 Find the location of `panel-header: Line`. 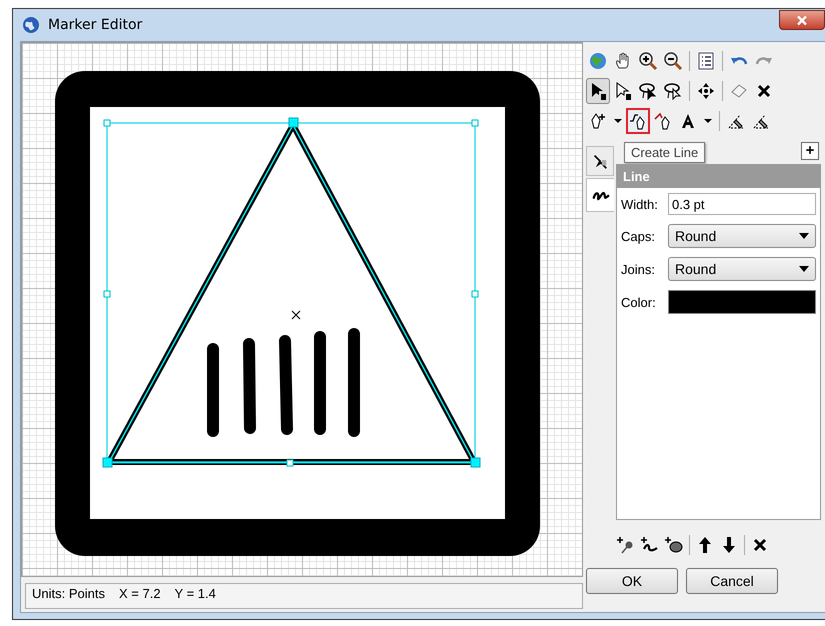

panel-header: Line is located at coordinates (718, 176).